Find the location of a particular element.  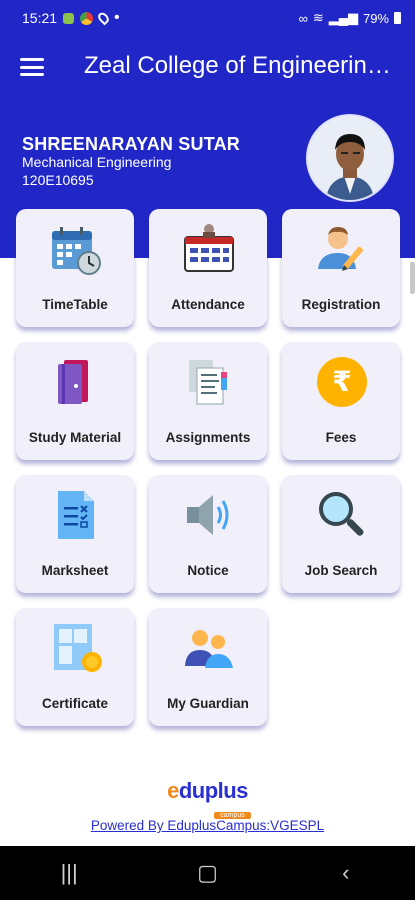

menu-icon is located at coordinates (32, 67).